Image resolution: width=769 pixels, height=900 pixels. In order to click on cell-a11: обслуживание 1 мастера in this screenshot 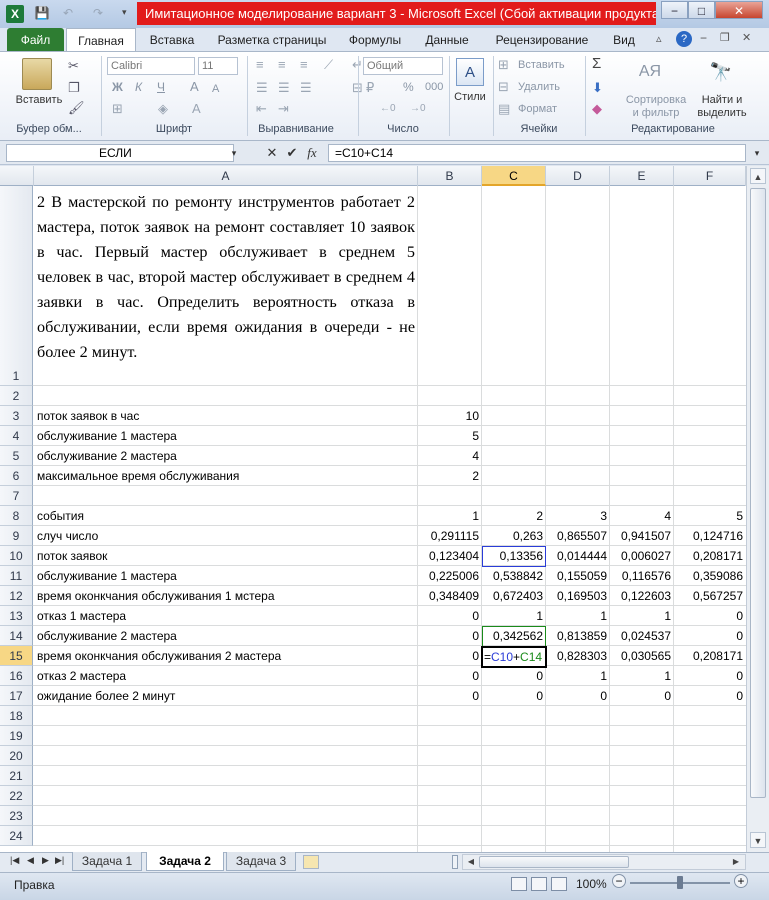, I will do `click(226, 576)`.